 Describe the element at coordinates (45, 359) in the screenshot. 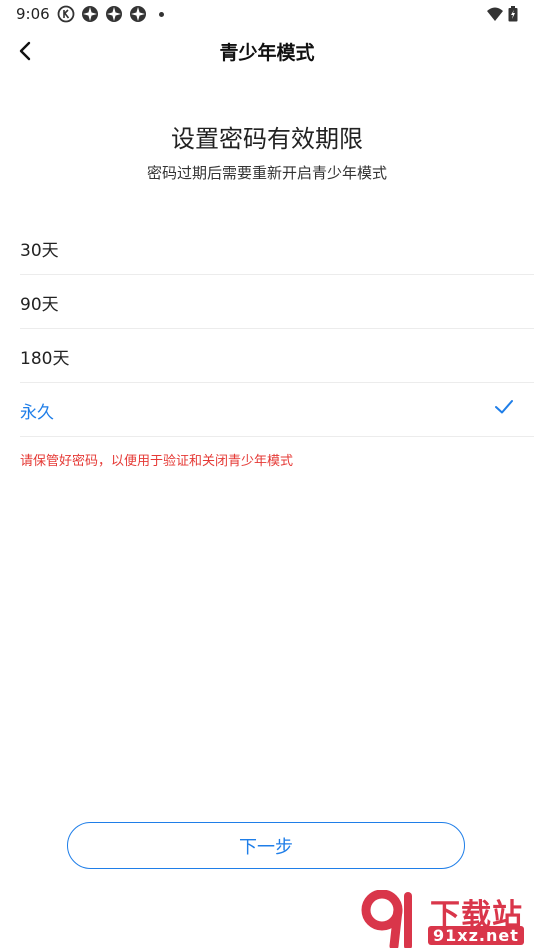

I see `option-label: 180天` at that location.